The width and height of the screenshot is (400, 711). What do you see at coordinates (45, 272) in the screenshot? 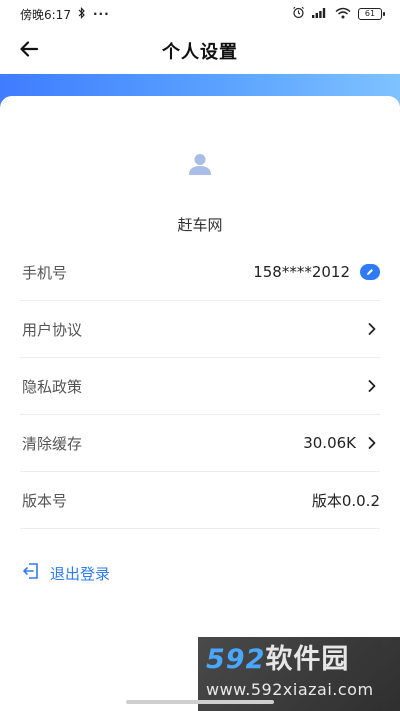
I see `row-label: 手机号` at bounding box center [45, 272].